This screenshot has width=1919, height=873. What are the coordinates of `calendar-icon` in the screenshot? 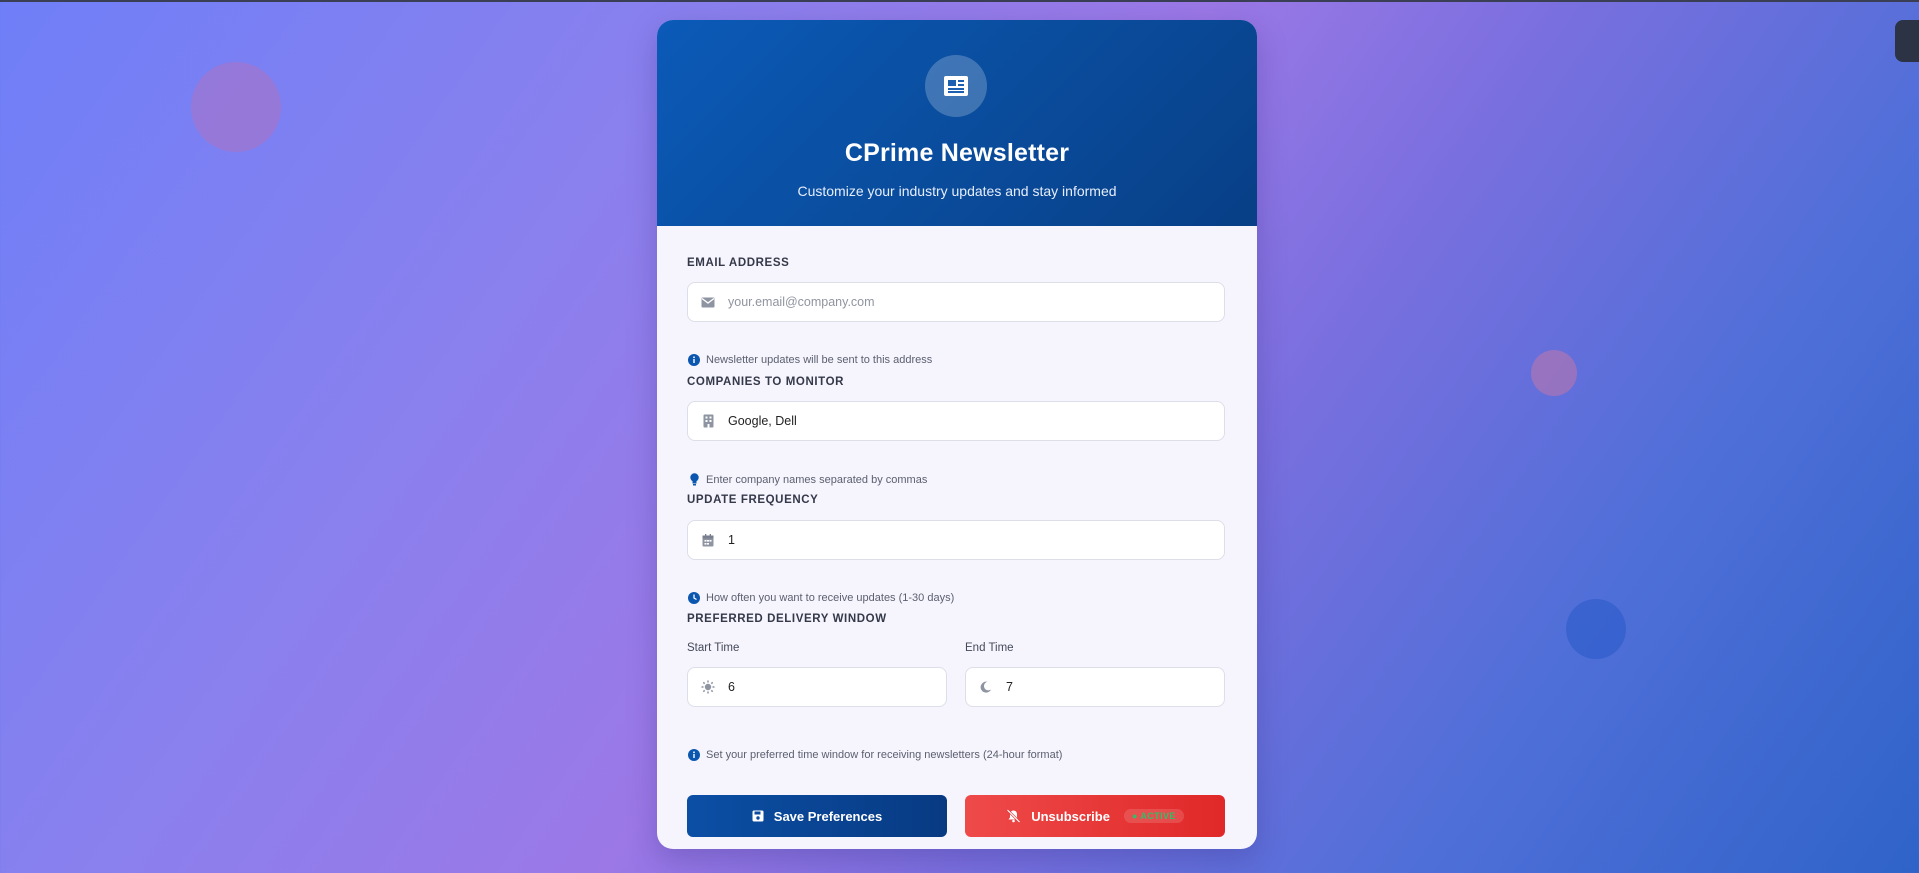 It's located at (708, 540).